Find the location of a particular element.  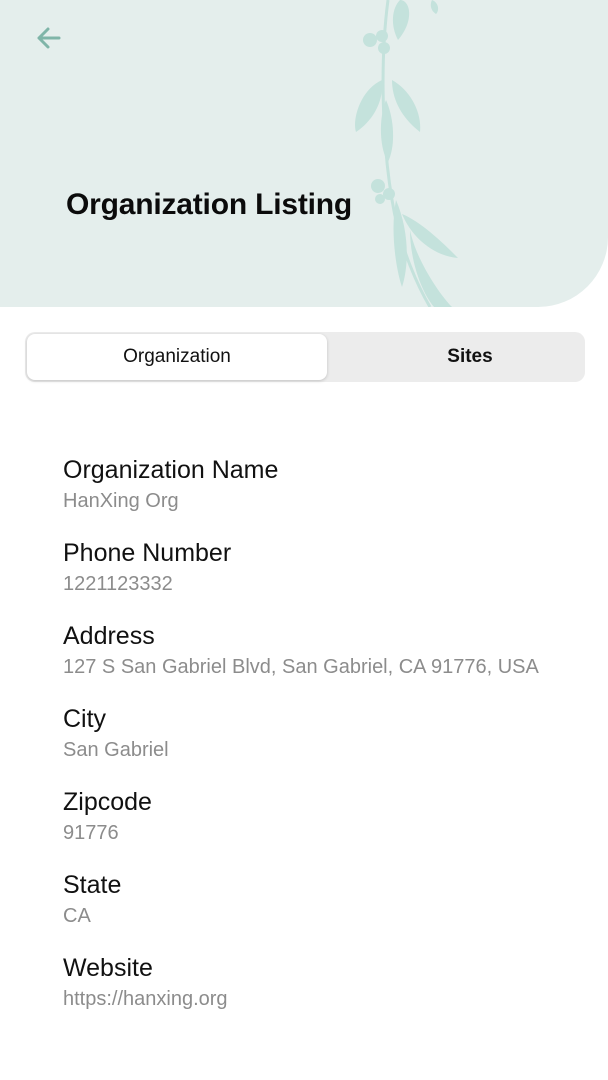

field-value: https://hanxing.org is located at coordinates (313, 999).